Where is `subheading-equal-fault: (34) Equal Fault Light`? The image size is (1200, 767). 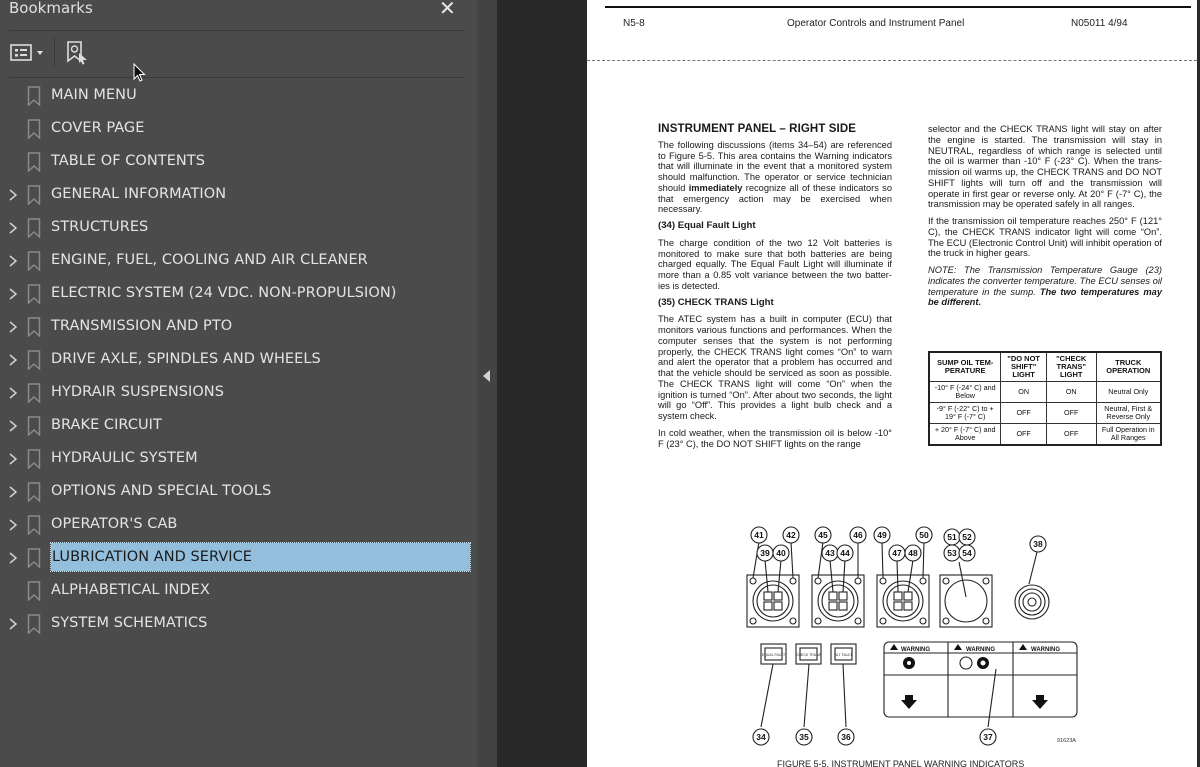
subheading-equal-fault: (34) Equal Fault Light is located at coordinates (707, 225).